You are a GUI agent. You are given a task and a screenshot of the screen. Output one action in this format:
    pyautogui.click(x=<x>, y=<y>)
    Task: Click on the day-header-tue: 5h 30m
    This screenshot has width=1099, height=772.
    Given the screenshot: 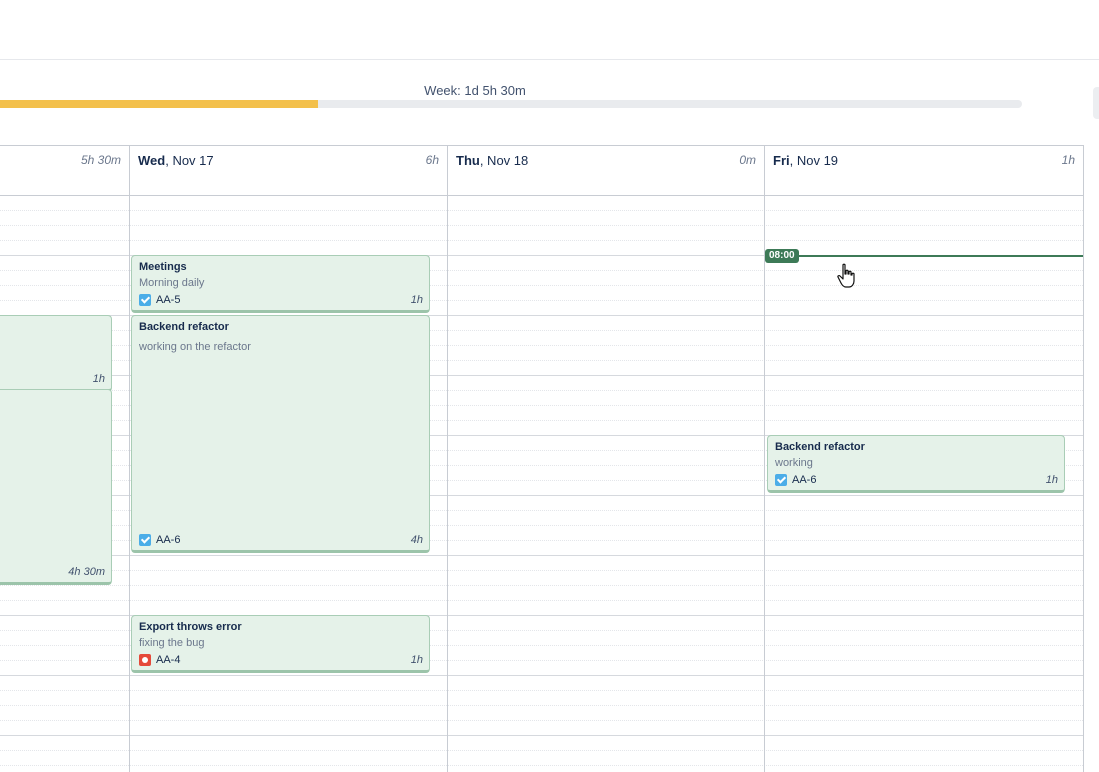 What is the action you would take?
    pyautogui.click(x=64, y=169)
    